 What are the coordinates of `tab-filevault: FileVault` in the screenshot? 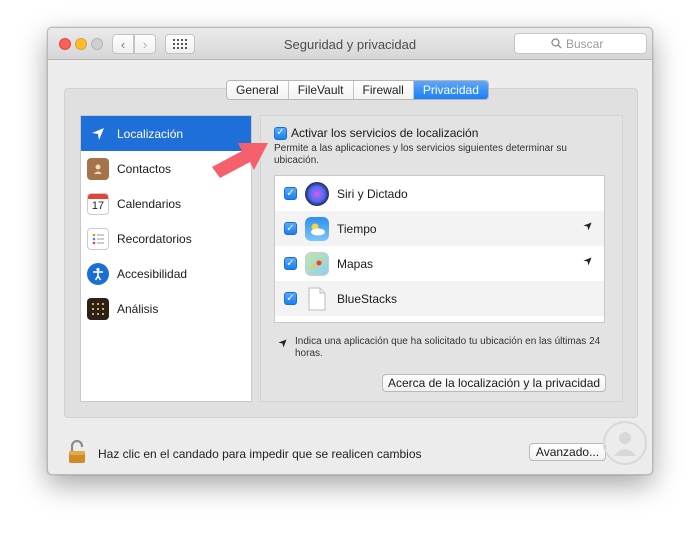 It's located at (321, 90).